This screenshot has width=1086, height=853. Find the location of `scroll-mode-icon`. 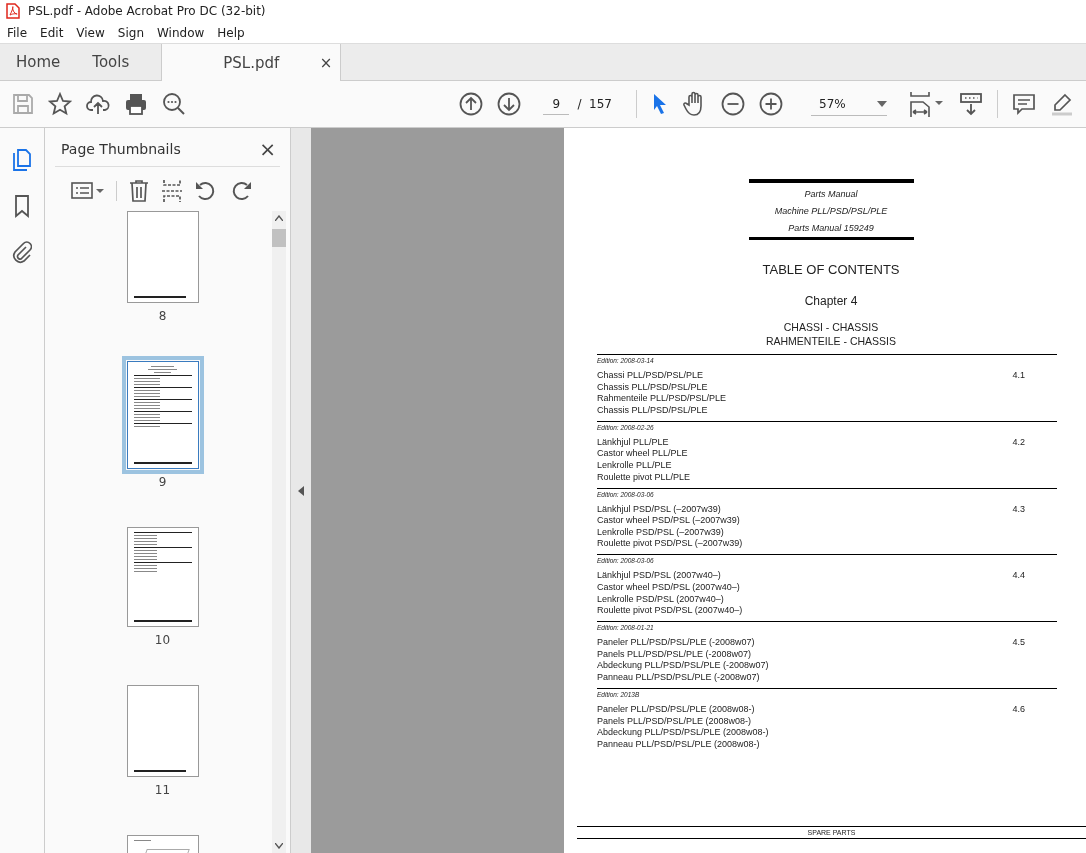

scroll-mode-icon is located at coordinates (971, 104).